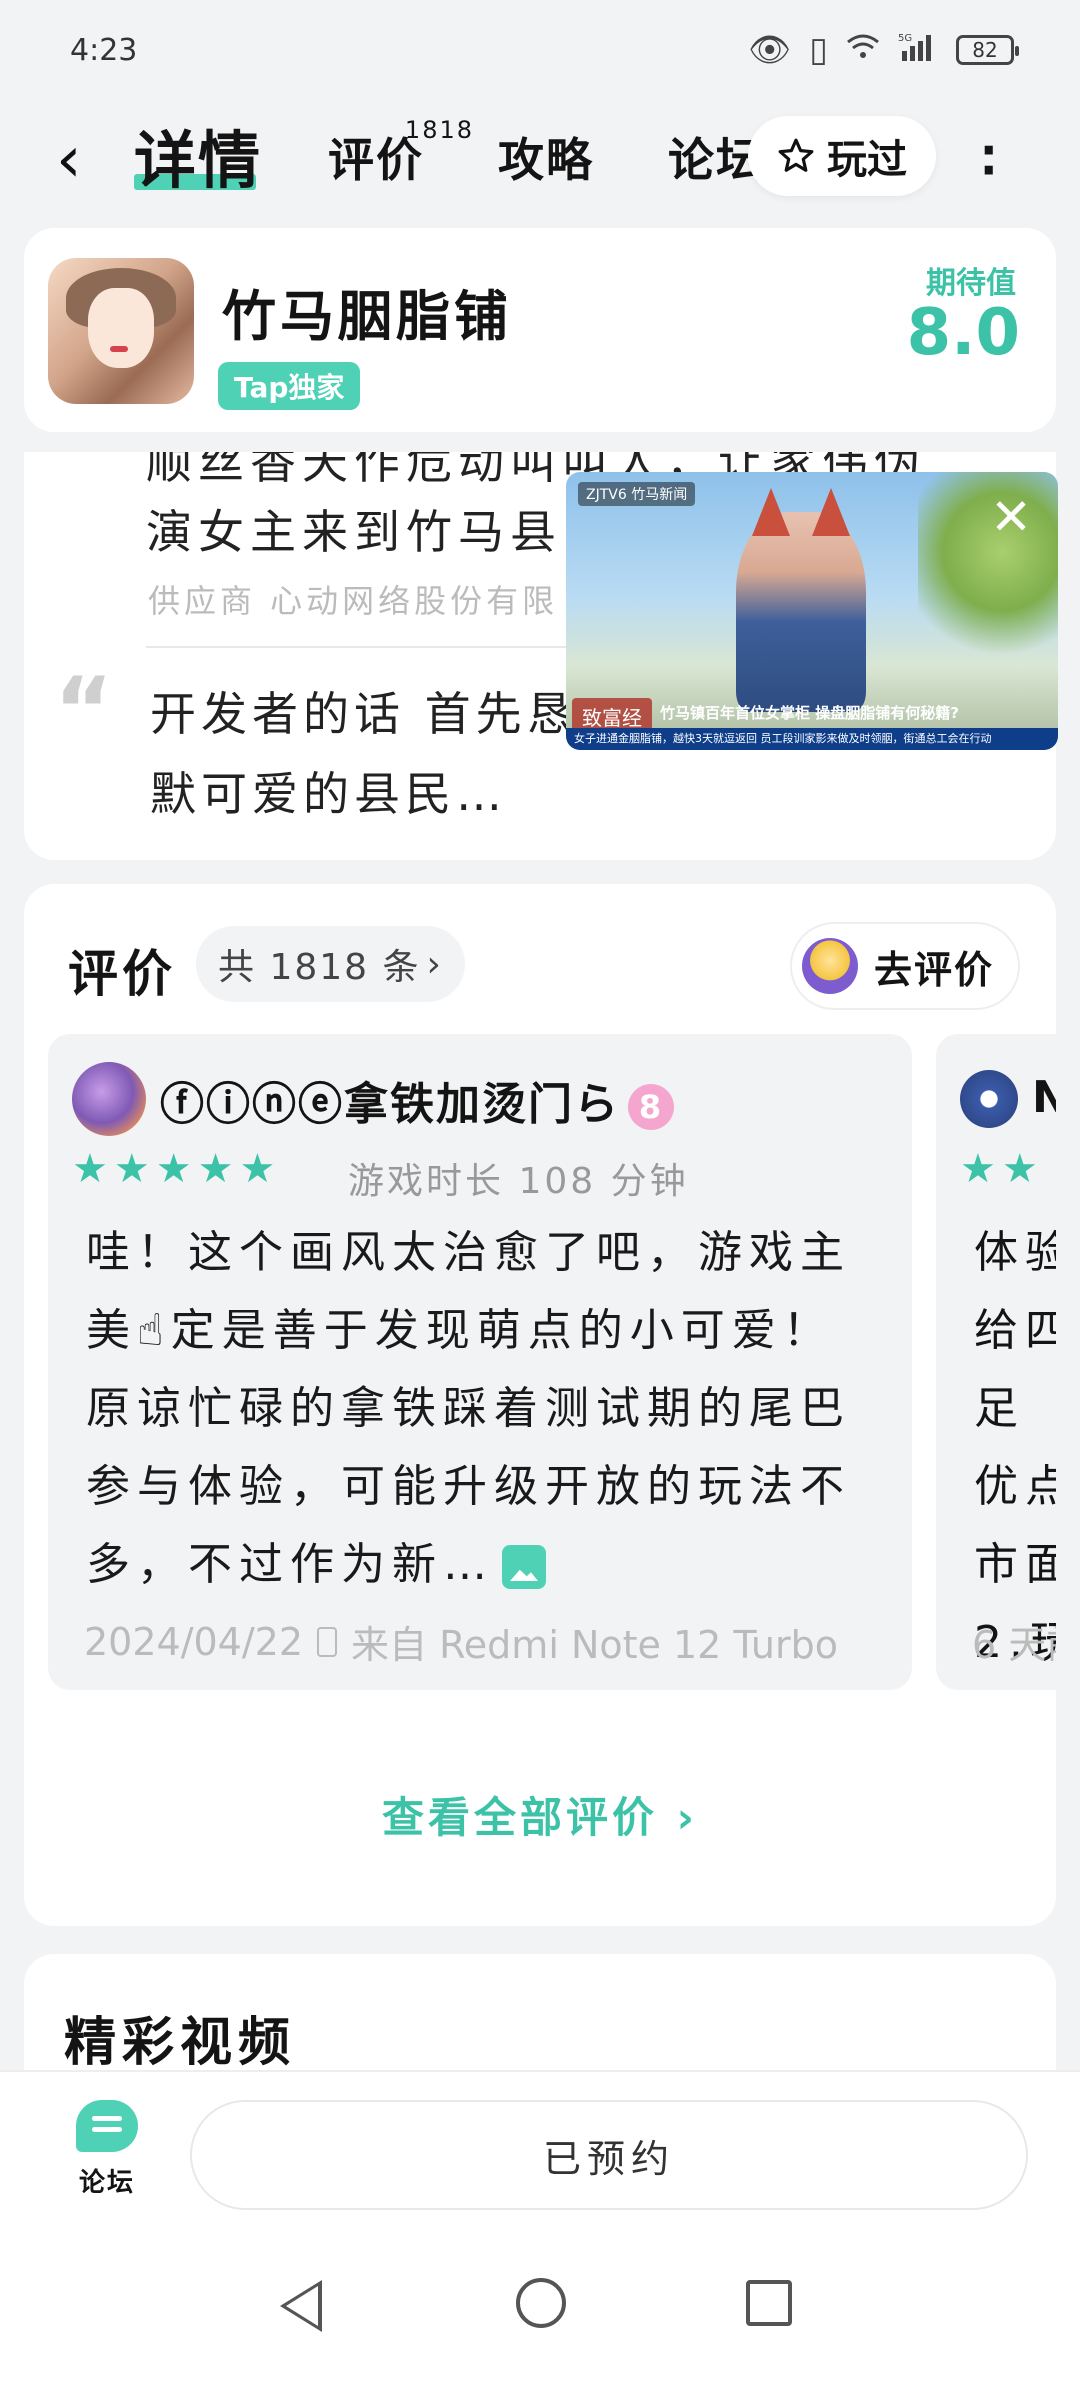 This screenshot has width=1080, height=2400. What do you see at coordinates (1011, 517) in the screenshot?
I see `close-icon: ✕` at bounding box center [1011, 517].